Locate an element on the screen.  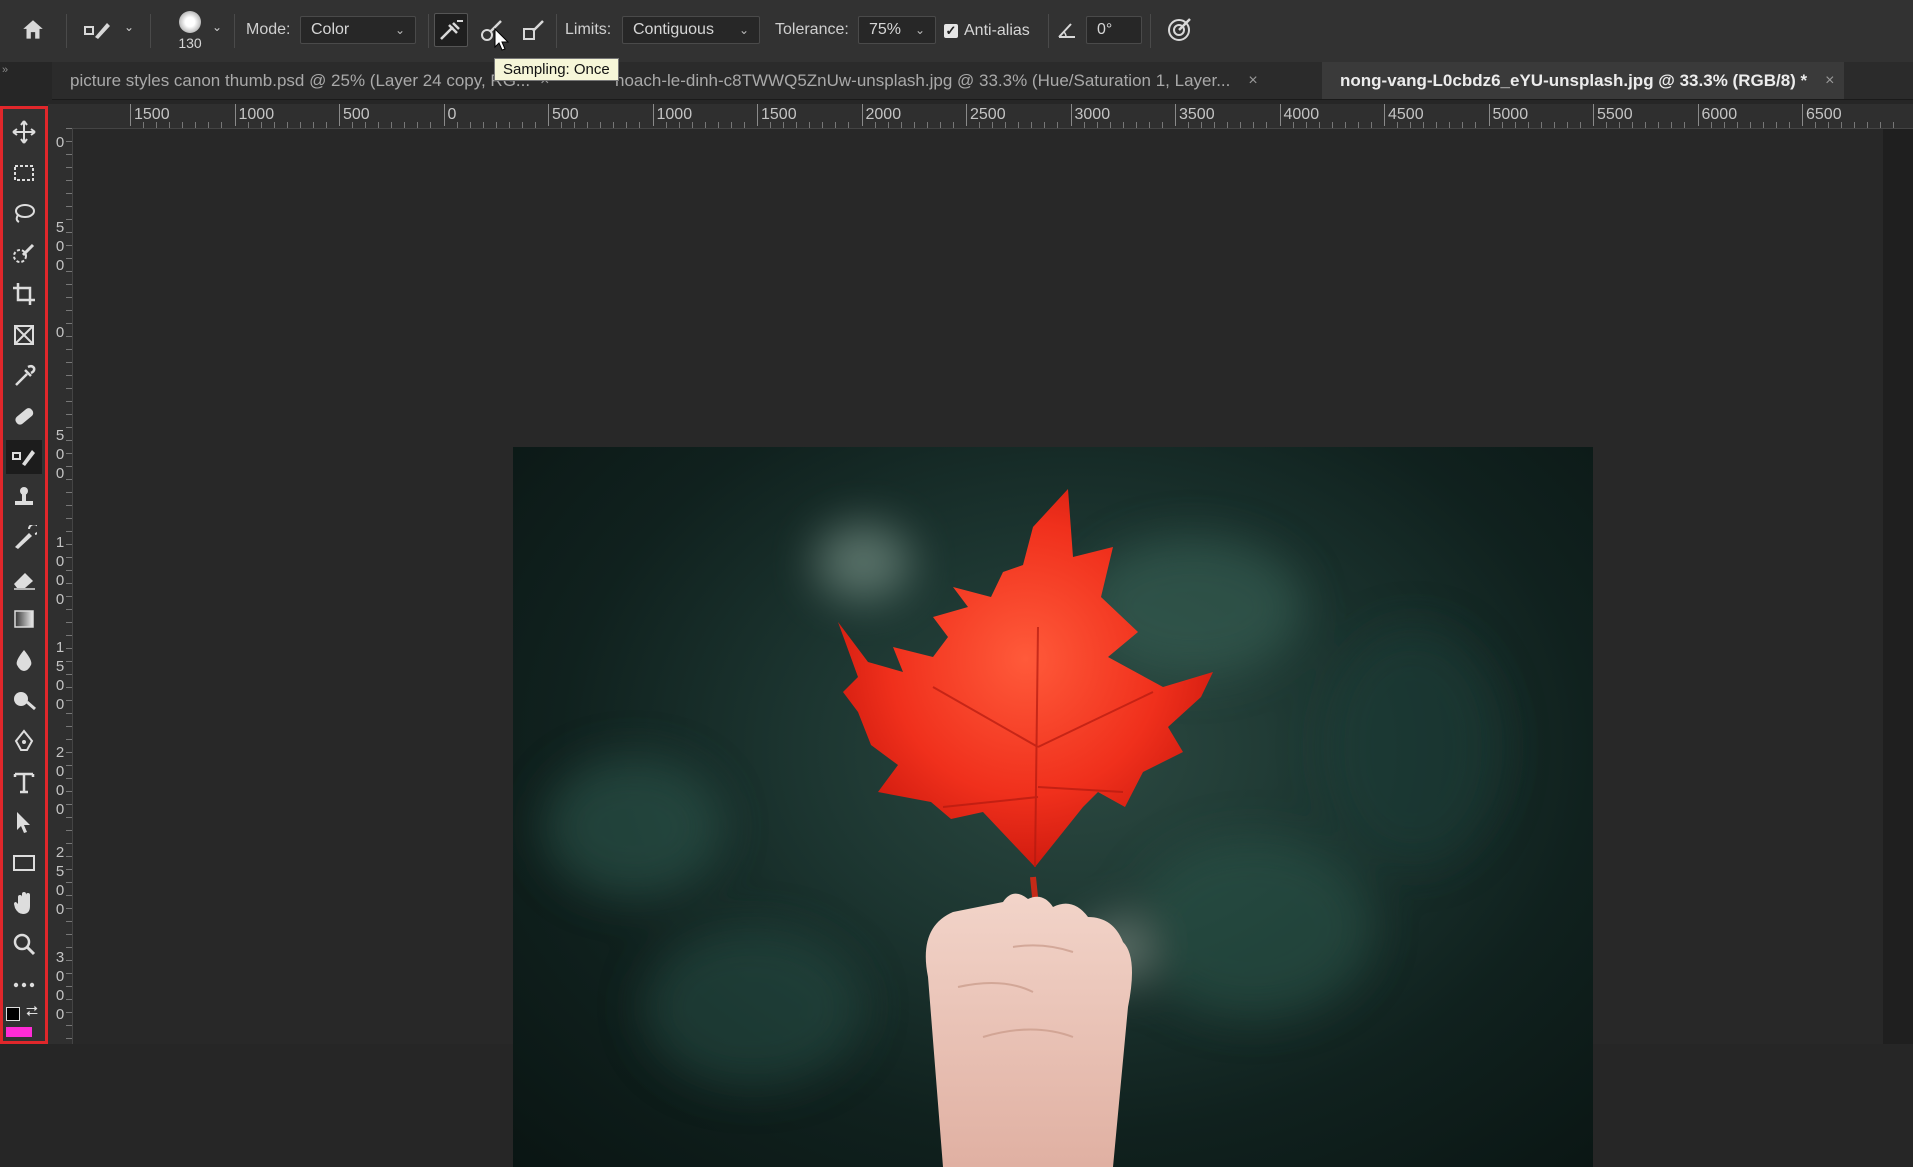
brush-preset-picker: 130 is located at coordinates (190, 31).